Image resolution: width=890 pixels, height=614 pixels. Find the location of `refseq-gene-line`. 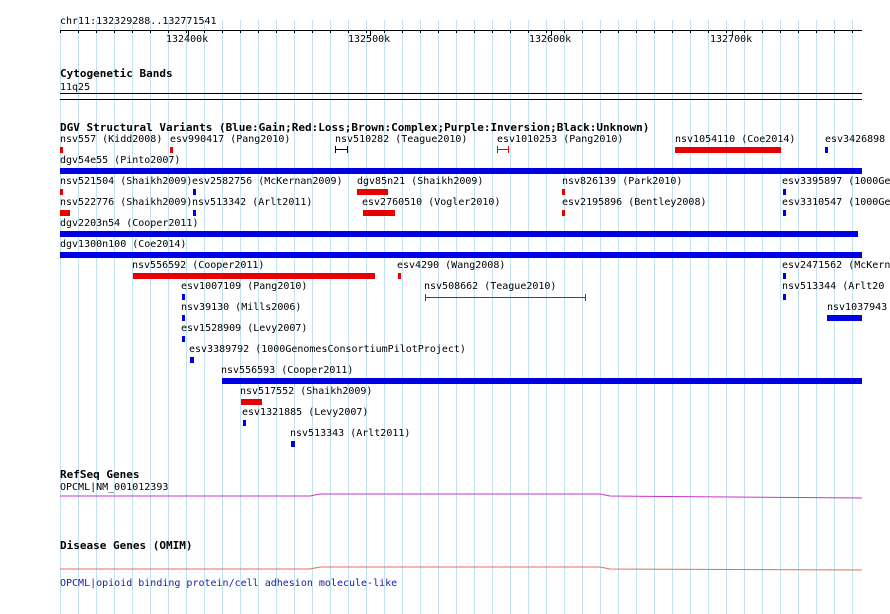

refseq-gene-line is located at coordinates (461, 496).